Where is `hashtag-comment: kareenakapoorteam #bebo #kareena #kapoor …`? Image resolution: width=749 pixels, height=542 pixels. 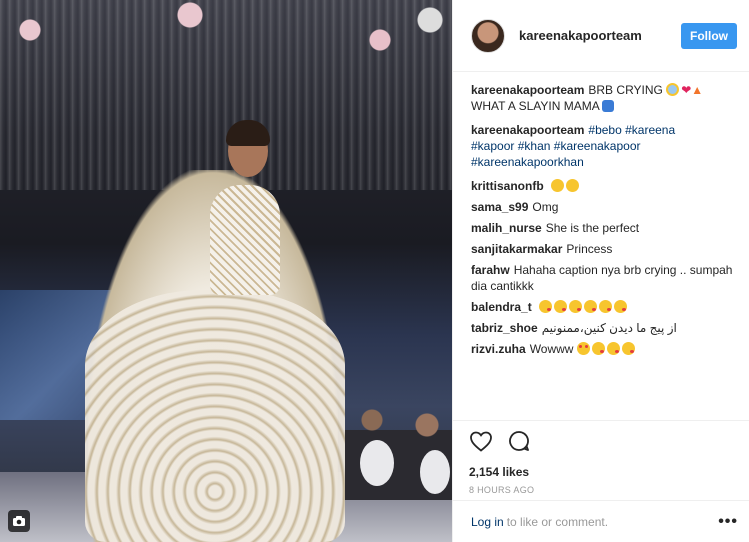
hashtag-comment: kareenakapoorteam #bebo #kareena #kapoor … is located at coordinates (604, 146).